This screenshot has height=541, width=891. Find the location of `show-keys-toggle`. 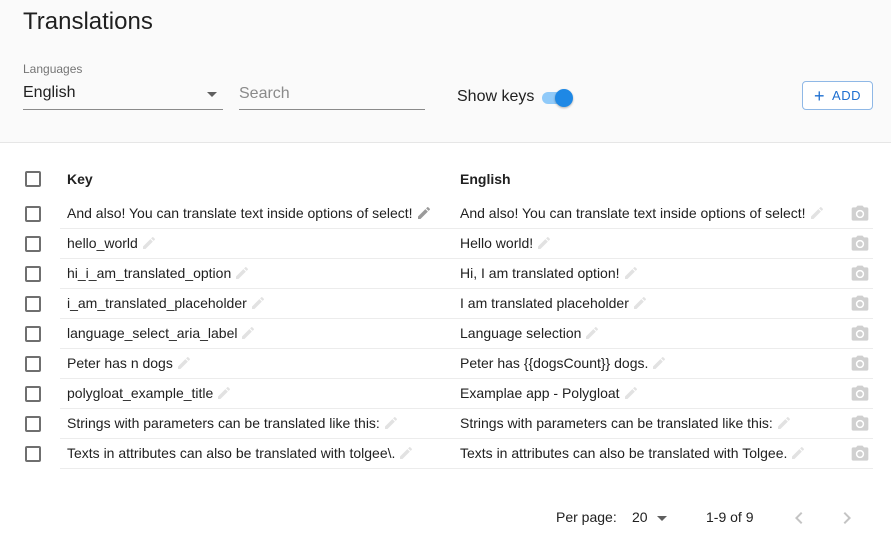

show-keys-toggle is located at coordinates (557, 98).